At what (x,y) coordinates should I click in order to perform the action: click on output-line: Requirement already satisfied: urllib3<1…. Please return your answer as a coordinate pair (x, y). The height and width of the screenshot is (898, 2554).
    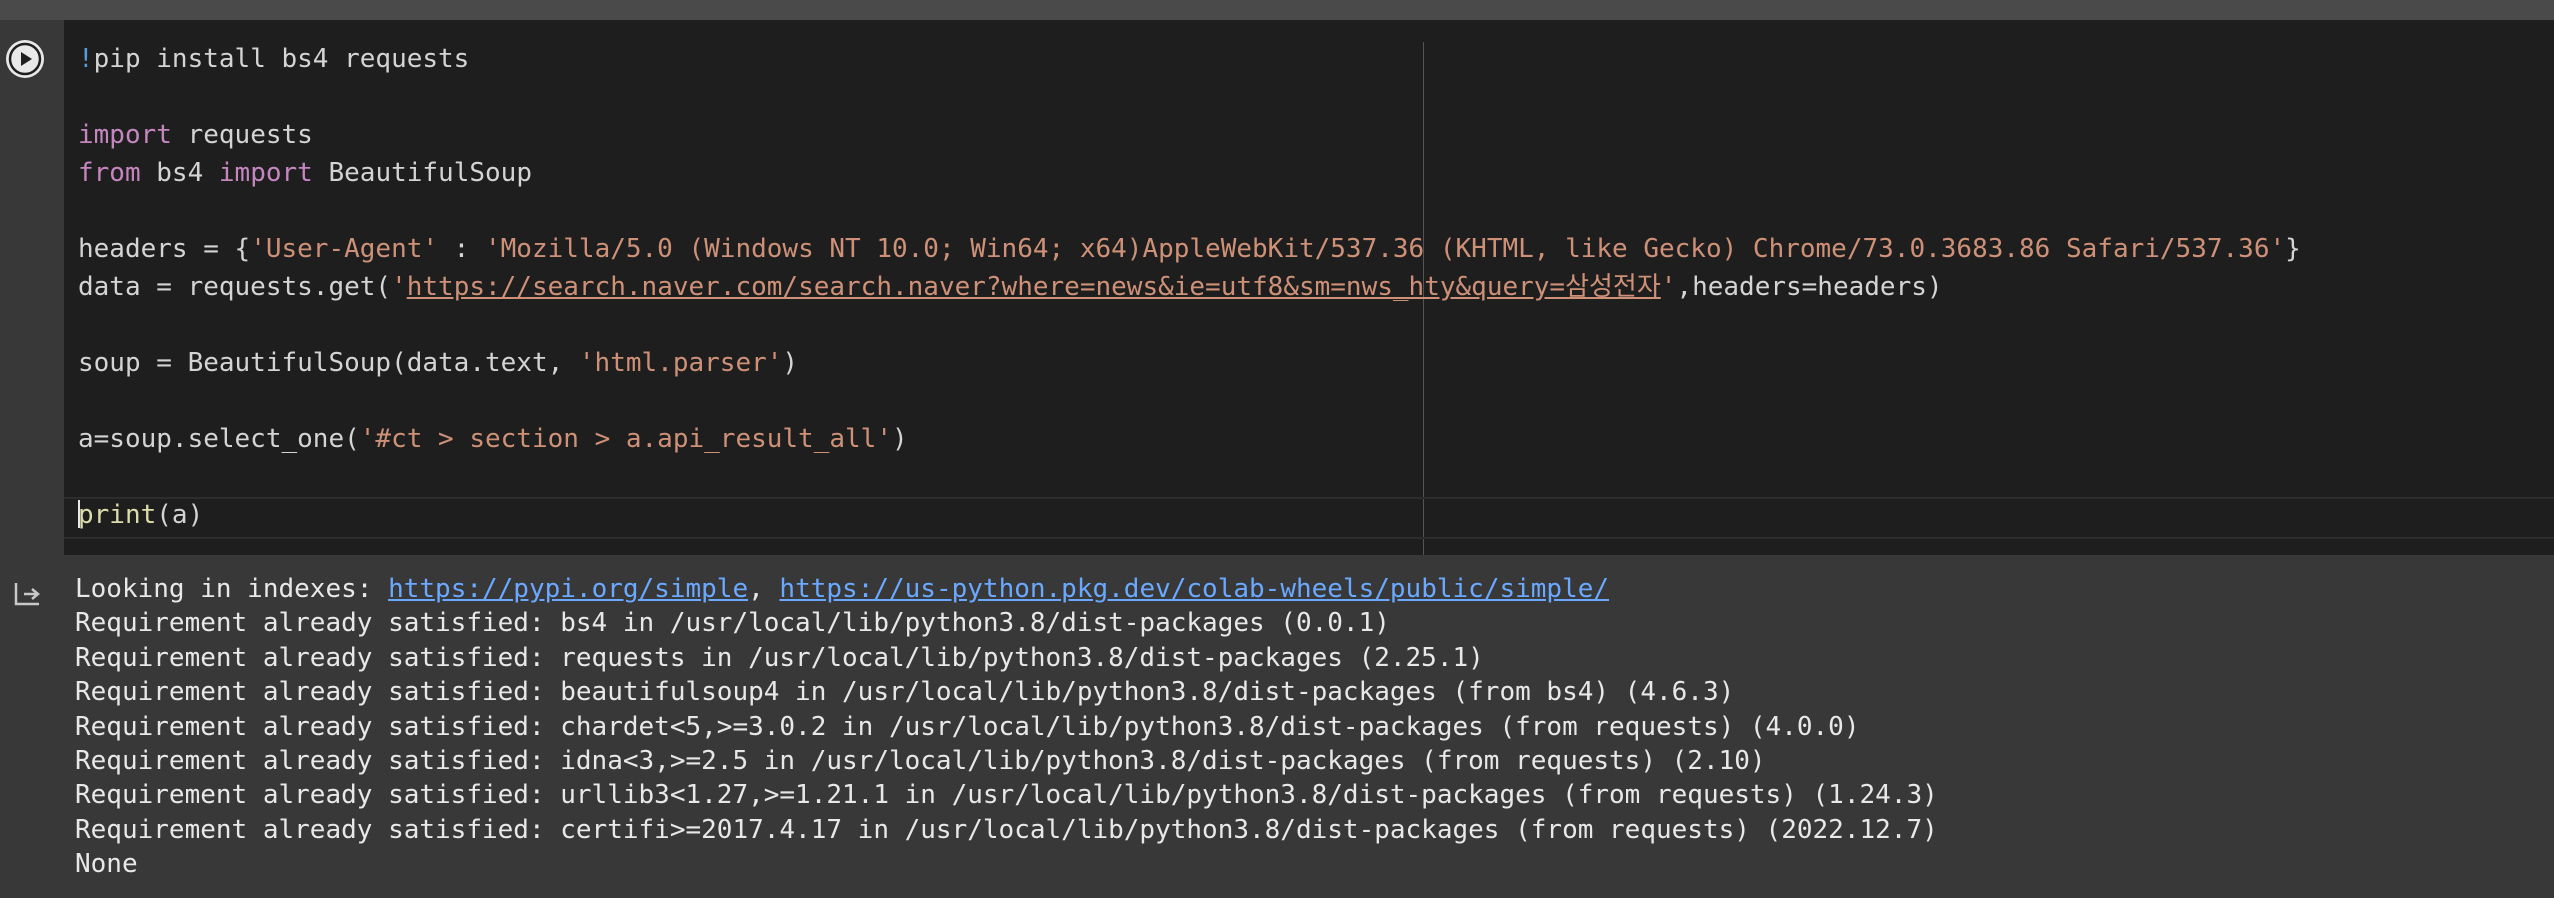
    Looking at the image, I should click on (1006, 795).